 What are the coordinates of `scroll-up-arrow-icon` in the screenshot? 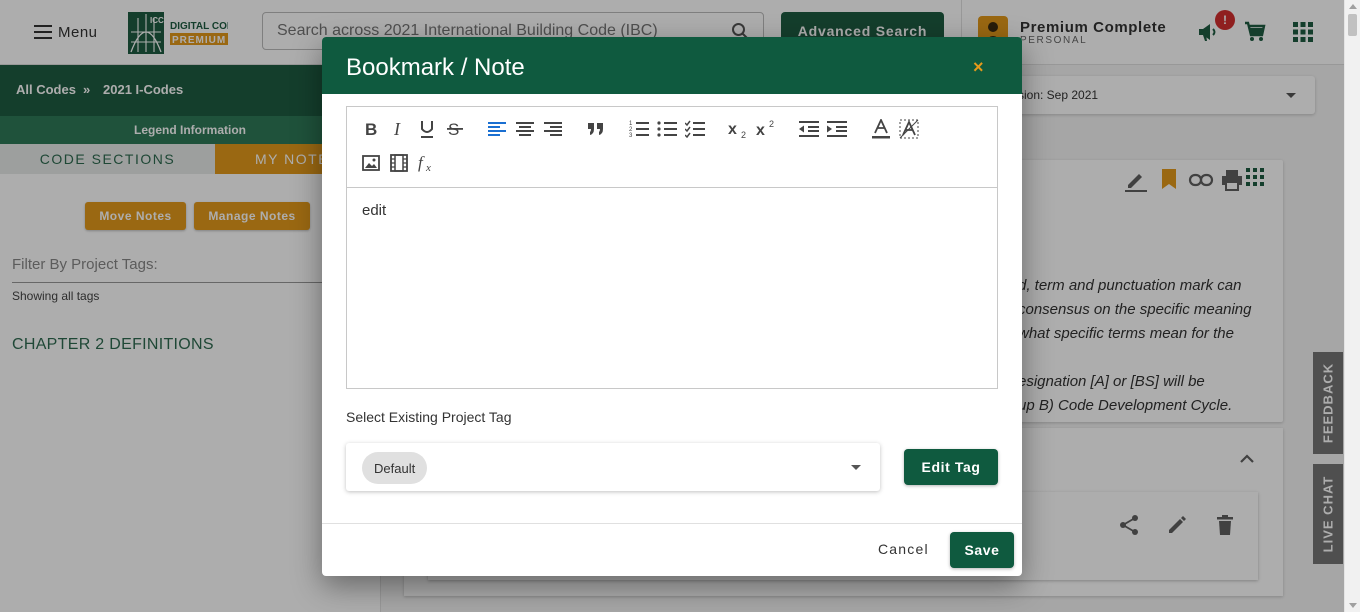 It's located at (1353, 6).